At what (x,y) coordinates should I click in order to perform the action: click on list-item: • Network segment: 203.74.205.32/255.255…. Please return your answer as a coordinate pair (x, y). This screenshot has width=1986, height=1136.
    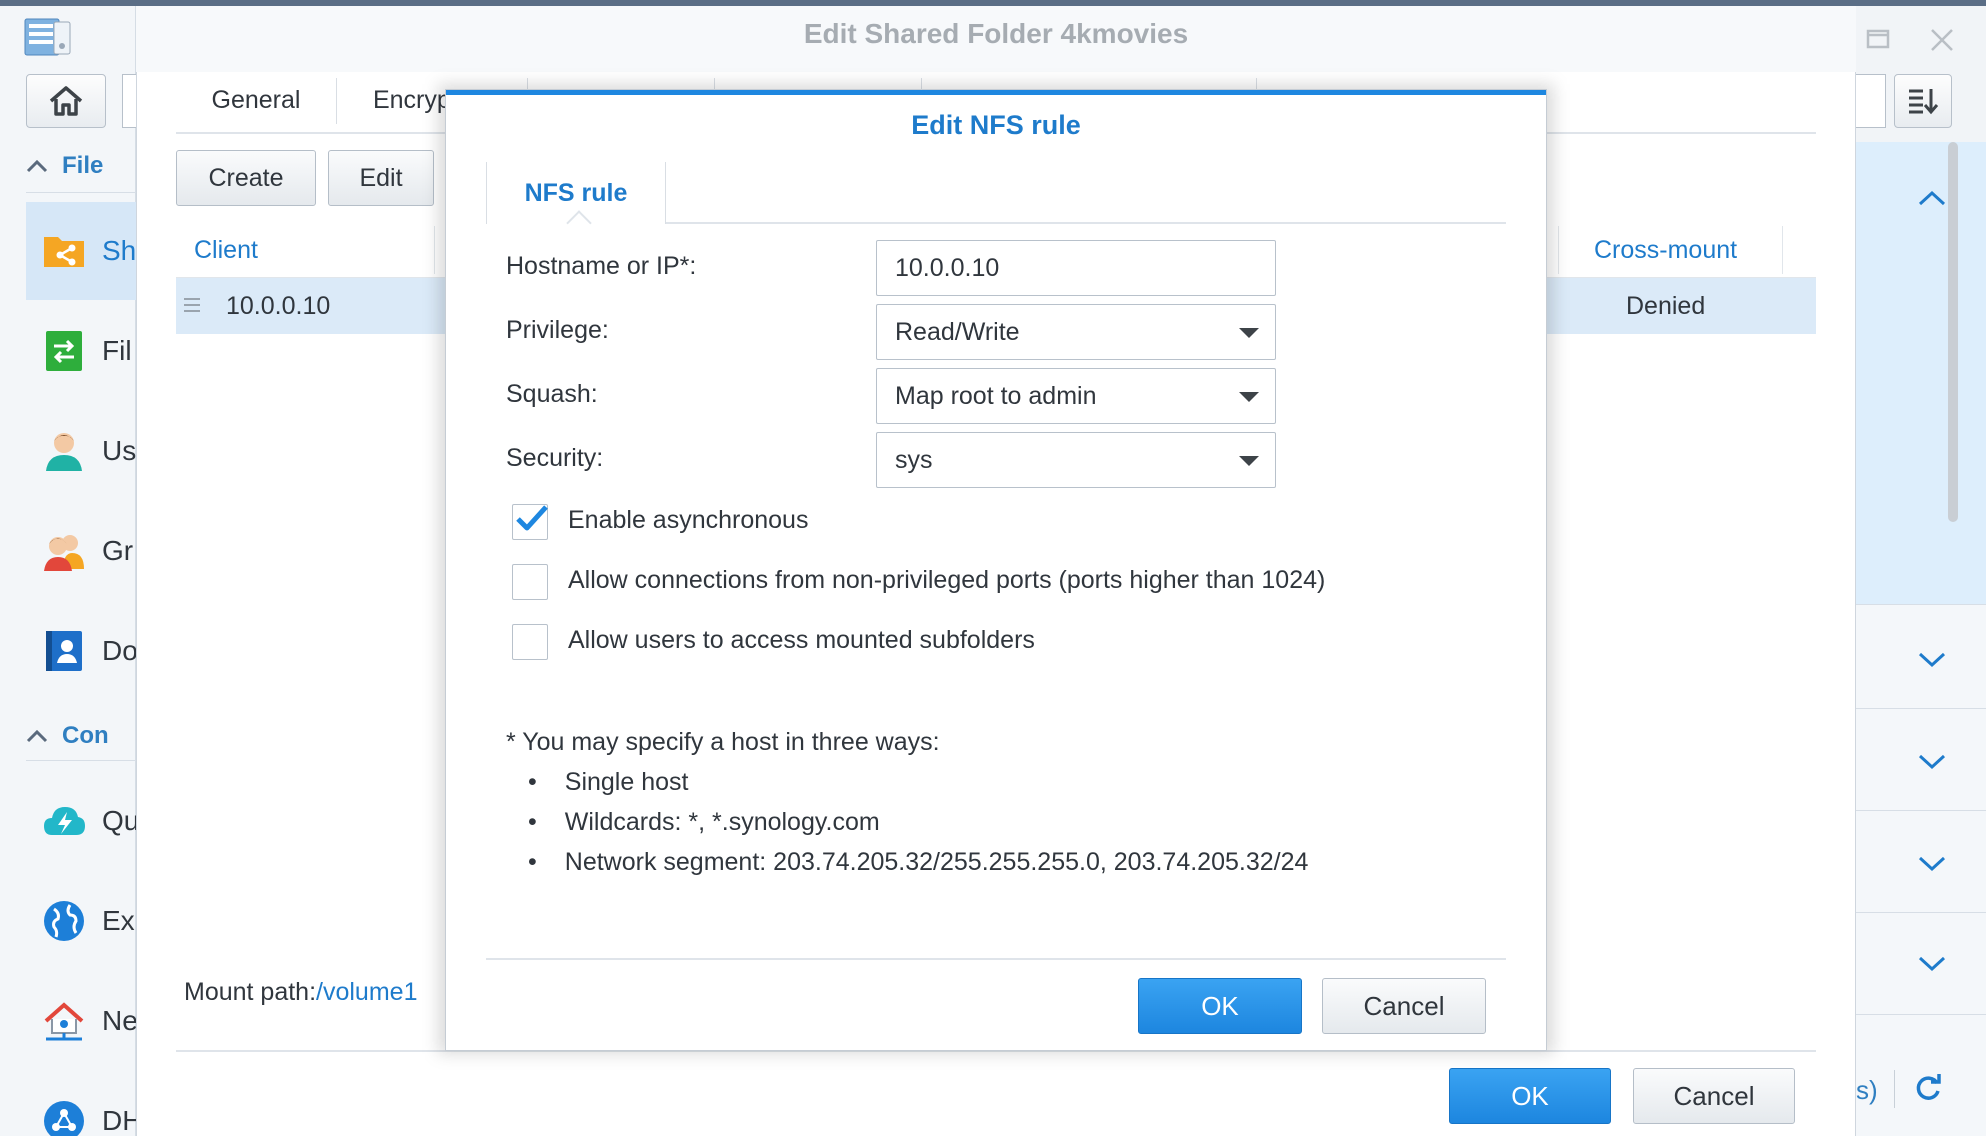
    Looking at the image, I should click on (918, 862).